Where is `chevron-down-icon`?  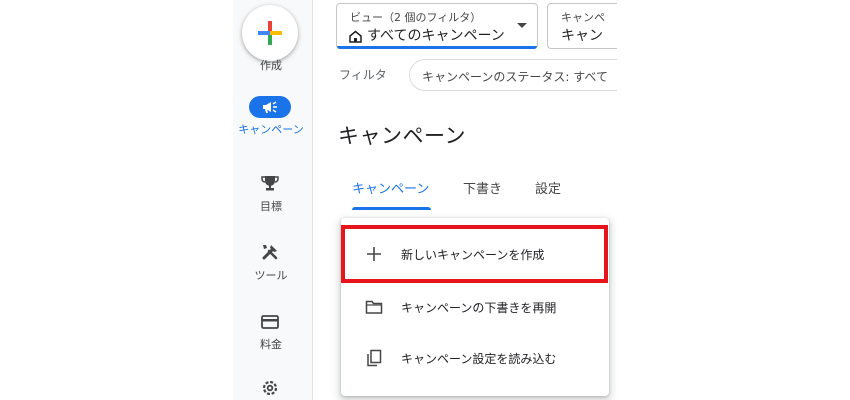
chevron-down-icon is located at coordinates (522, 25).